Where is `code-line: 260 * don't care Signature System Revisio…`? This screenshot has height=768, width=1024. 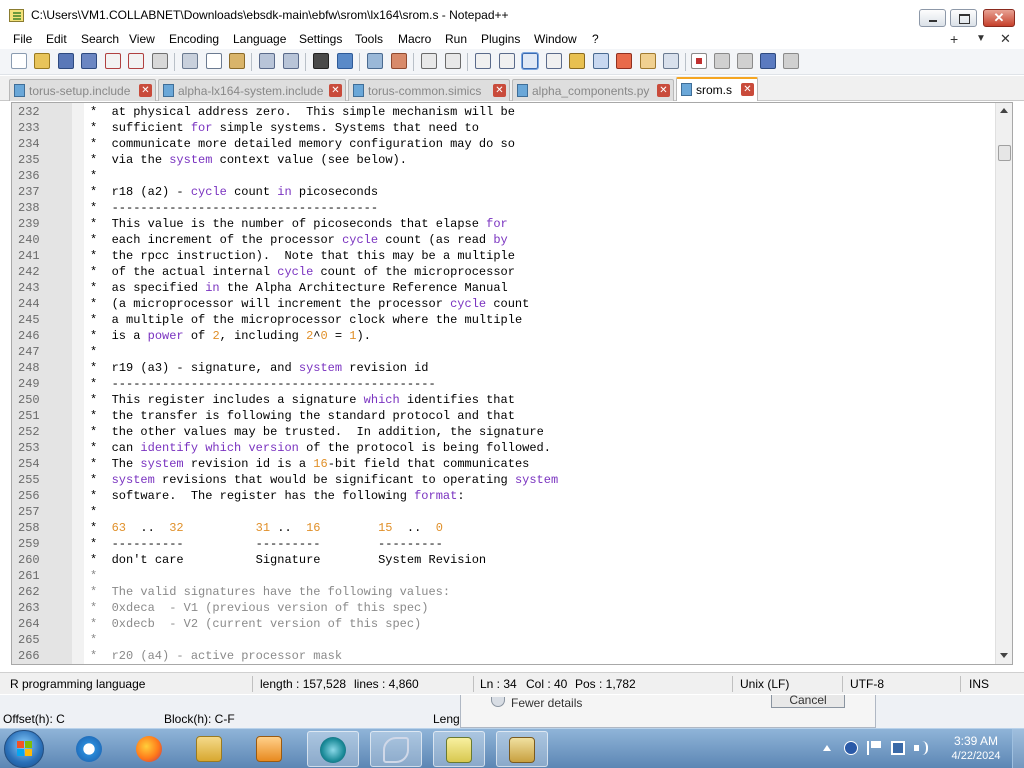
code-line: 260 * don't care Signature System Revisio… is located at coordinates (504, 560).